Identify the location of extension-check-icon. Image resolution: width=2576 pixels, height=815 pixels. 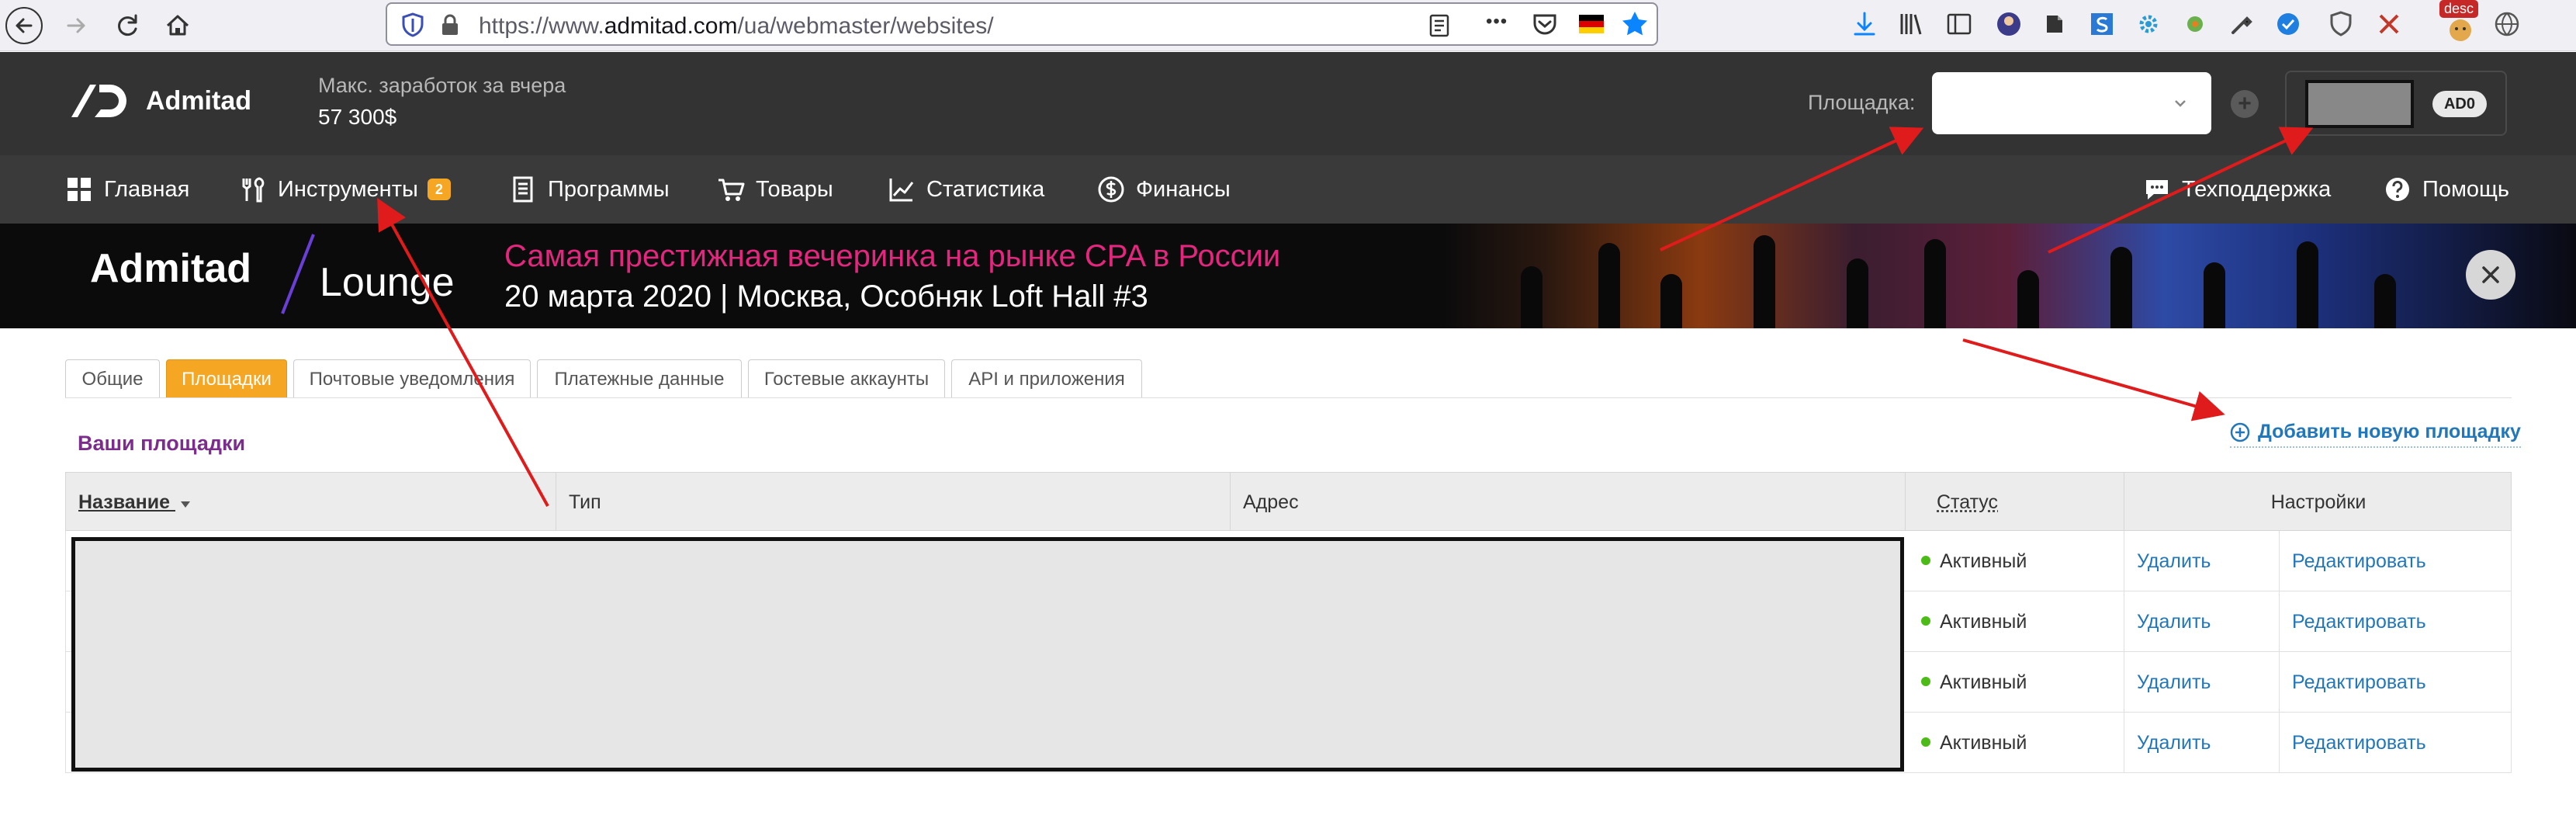
(2288, 24).